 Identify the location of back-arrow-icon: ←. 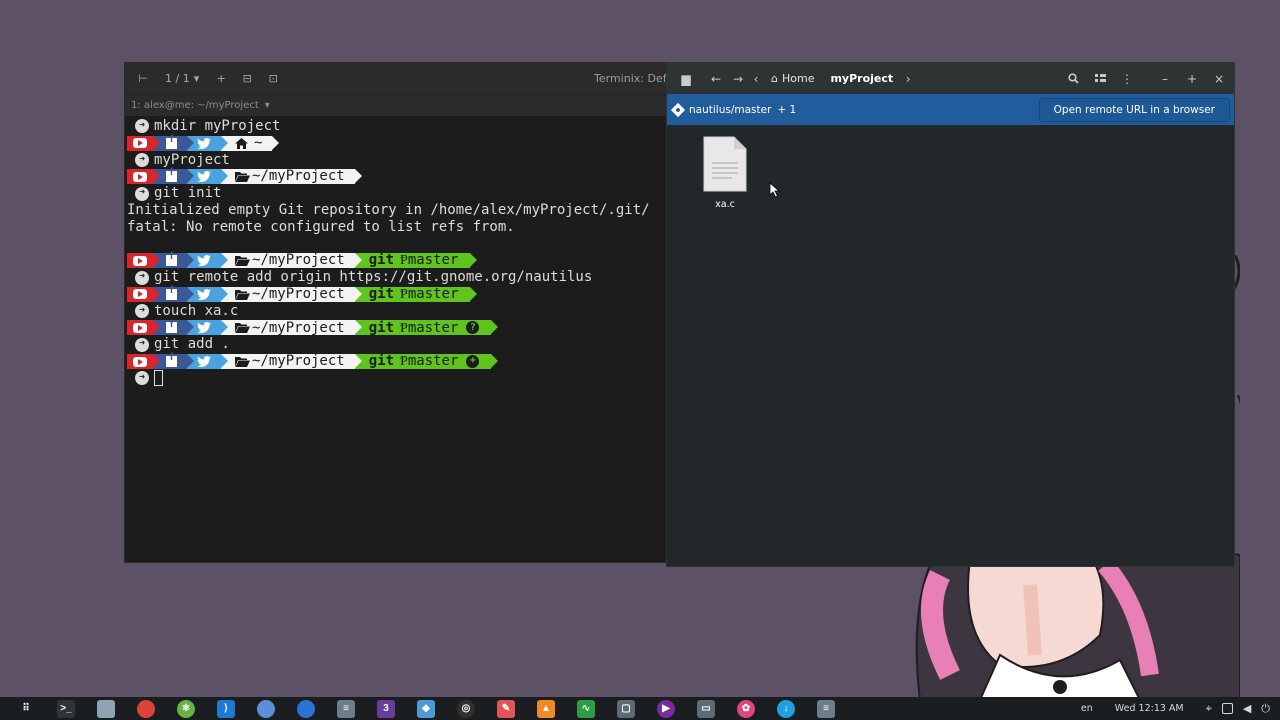
(716, 79).